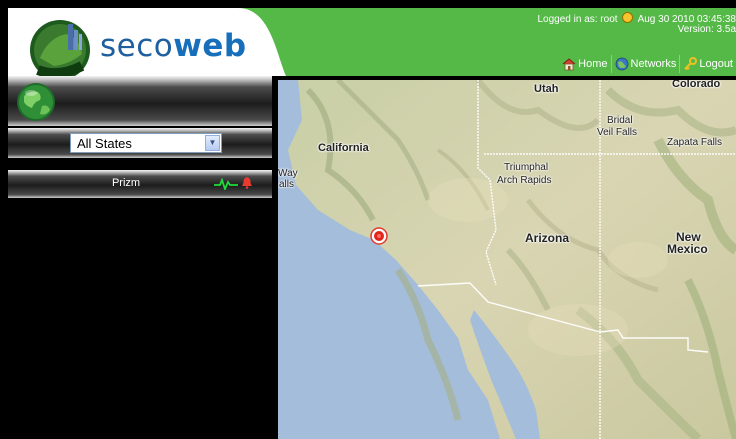  What do you see at coordinates (247, 182) in the screenshot?
I see `bell-icon` at bounding box center [247, 182].